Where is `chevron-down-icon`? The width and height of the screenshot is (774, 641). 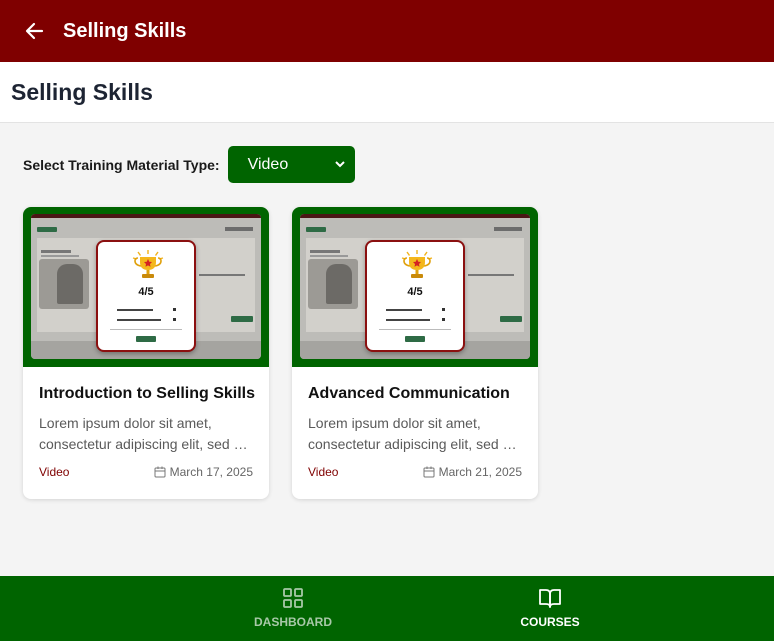 chevron-down-icon is located at coordinates (339, 164).